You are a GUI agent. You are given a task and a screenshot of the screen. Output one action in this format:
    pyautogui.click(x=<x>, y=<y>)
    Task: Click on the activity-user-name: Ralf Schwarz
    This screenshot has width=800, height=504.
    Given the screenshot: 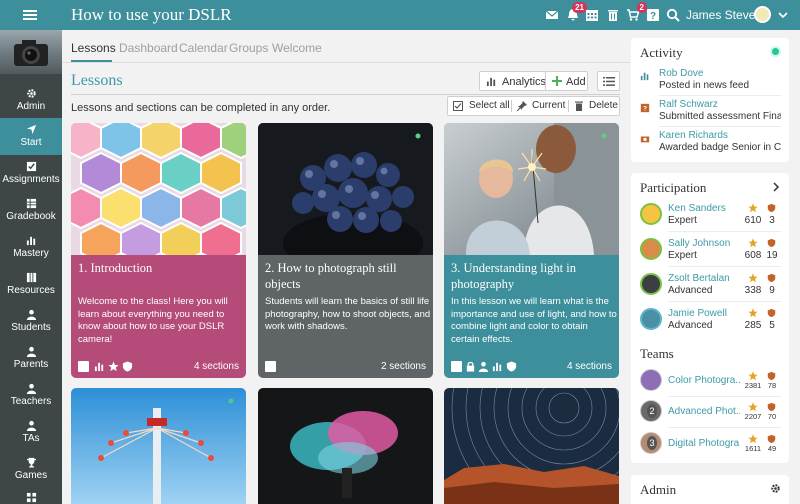 What is the action you would take?
    pyautogui.click(x=688, y=104)
    